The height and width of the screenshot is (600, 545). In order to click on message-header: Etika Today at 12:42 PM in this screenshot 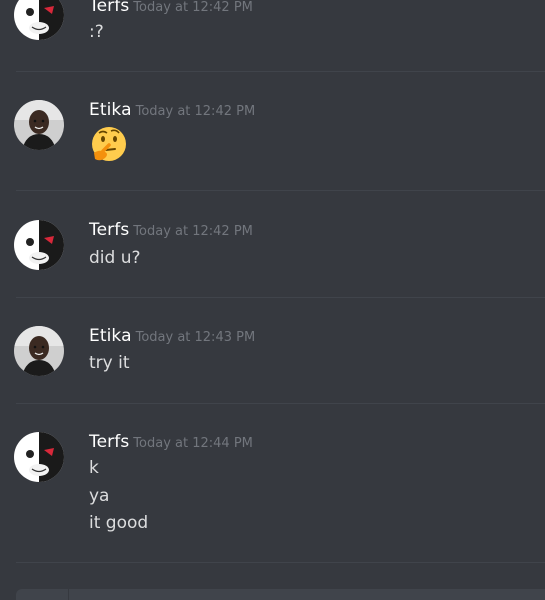, I will do `click(172, 110)`.